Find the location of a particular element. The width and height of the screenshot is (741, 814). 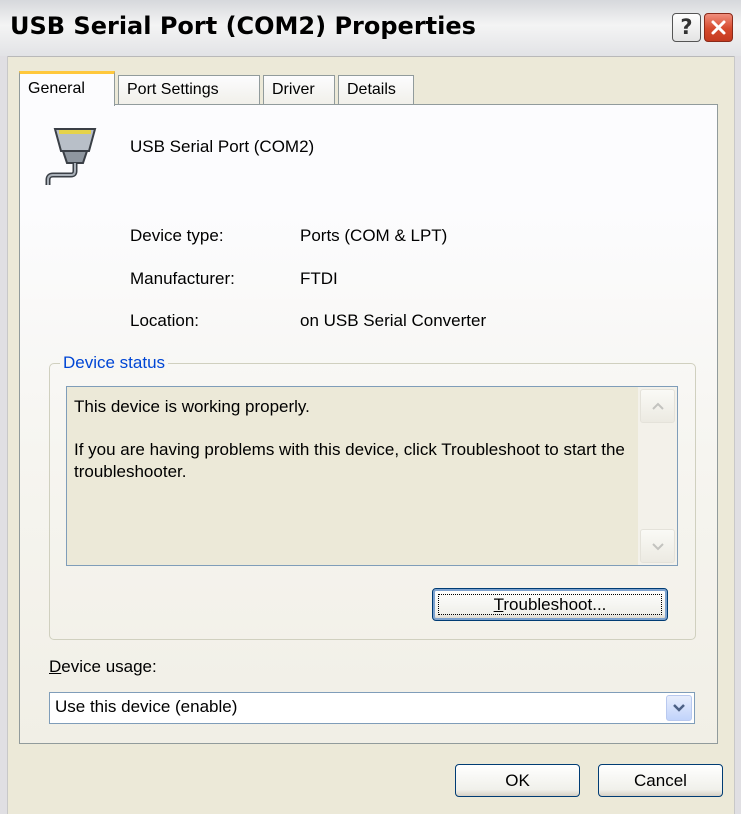

device-usage-label: Device usage: is located at coordinates (103, 667).